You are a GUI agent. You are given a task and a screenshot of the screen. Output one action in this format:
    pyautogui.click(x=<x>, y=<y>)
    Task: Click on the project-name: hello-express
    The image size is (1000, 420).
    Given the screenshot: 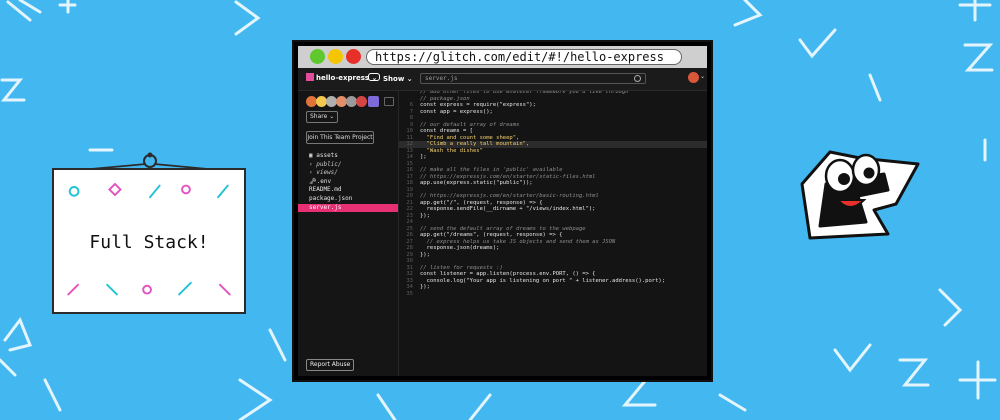 What is the action you would take?
    pyautogui.click(x=343, y=78)
    